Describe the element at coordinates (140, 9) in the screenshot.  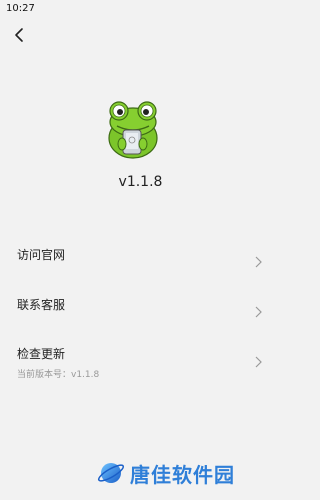
I see `status-bar: 10:27` at that location.